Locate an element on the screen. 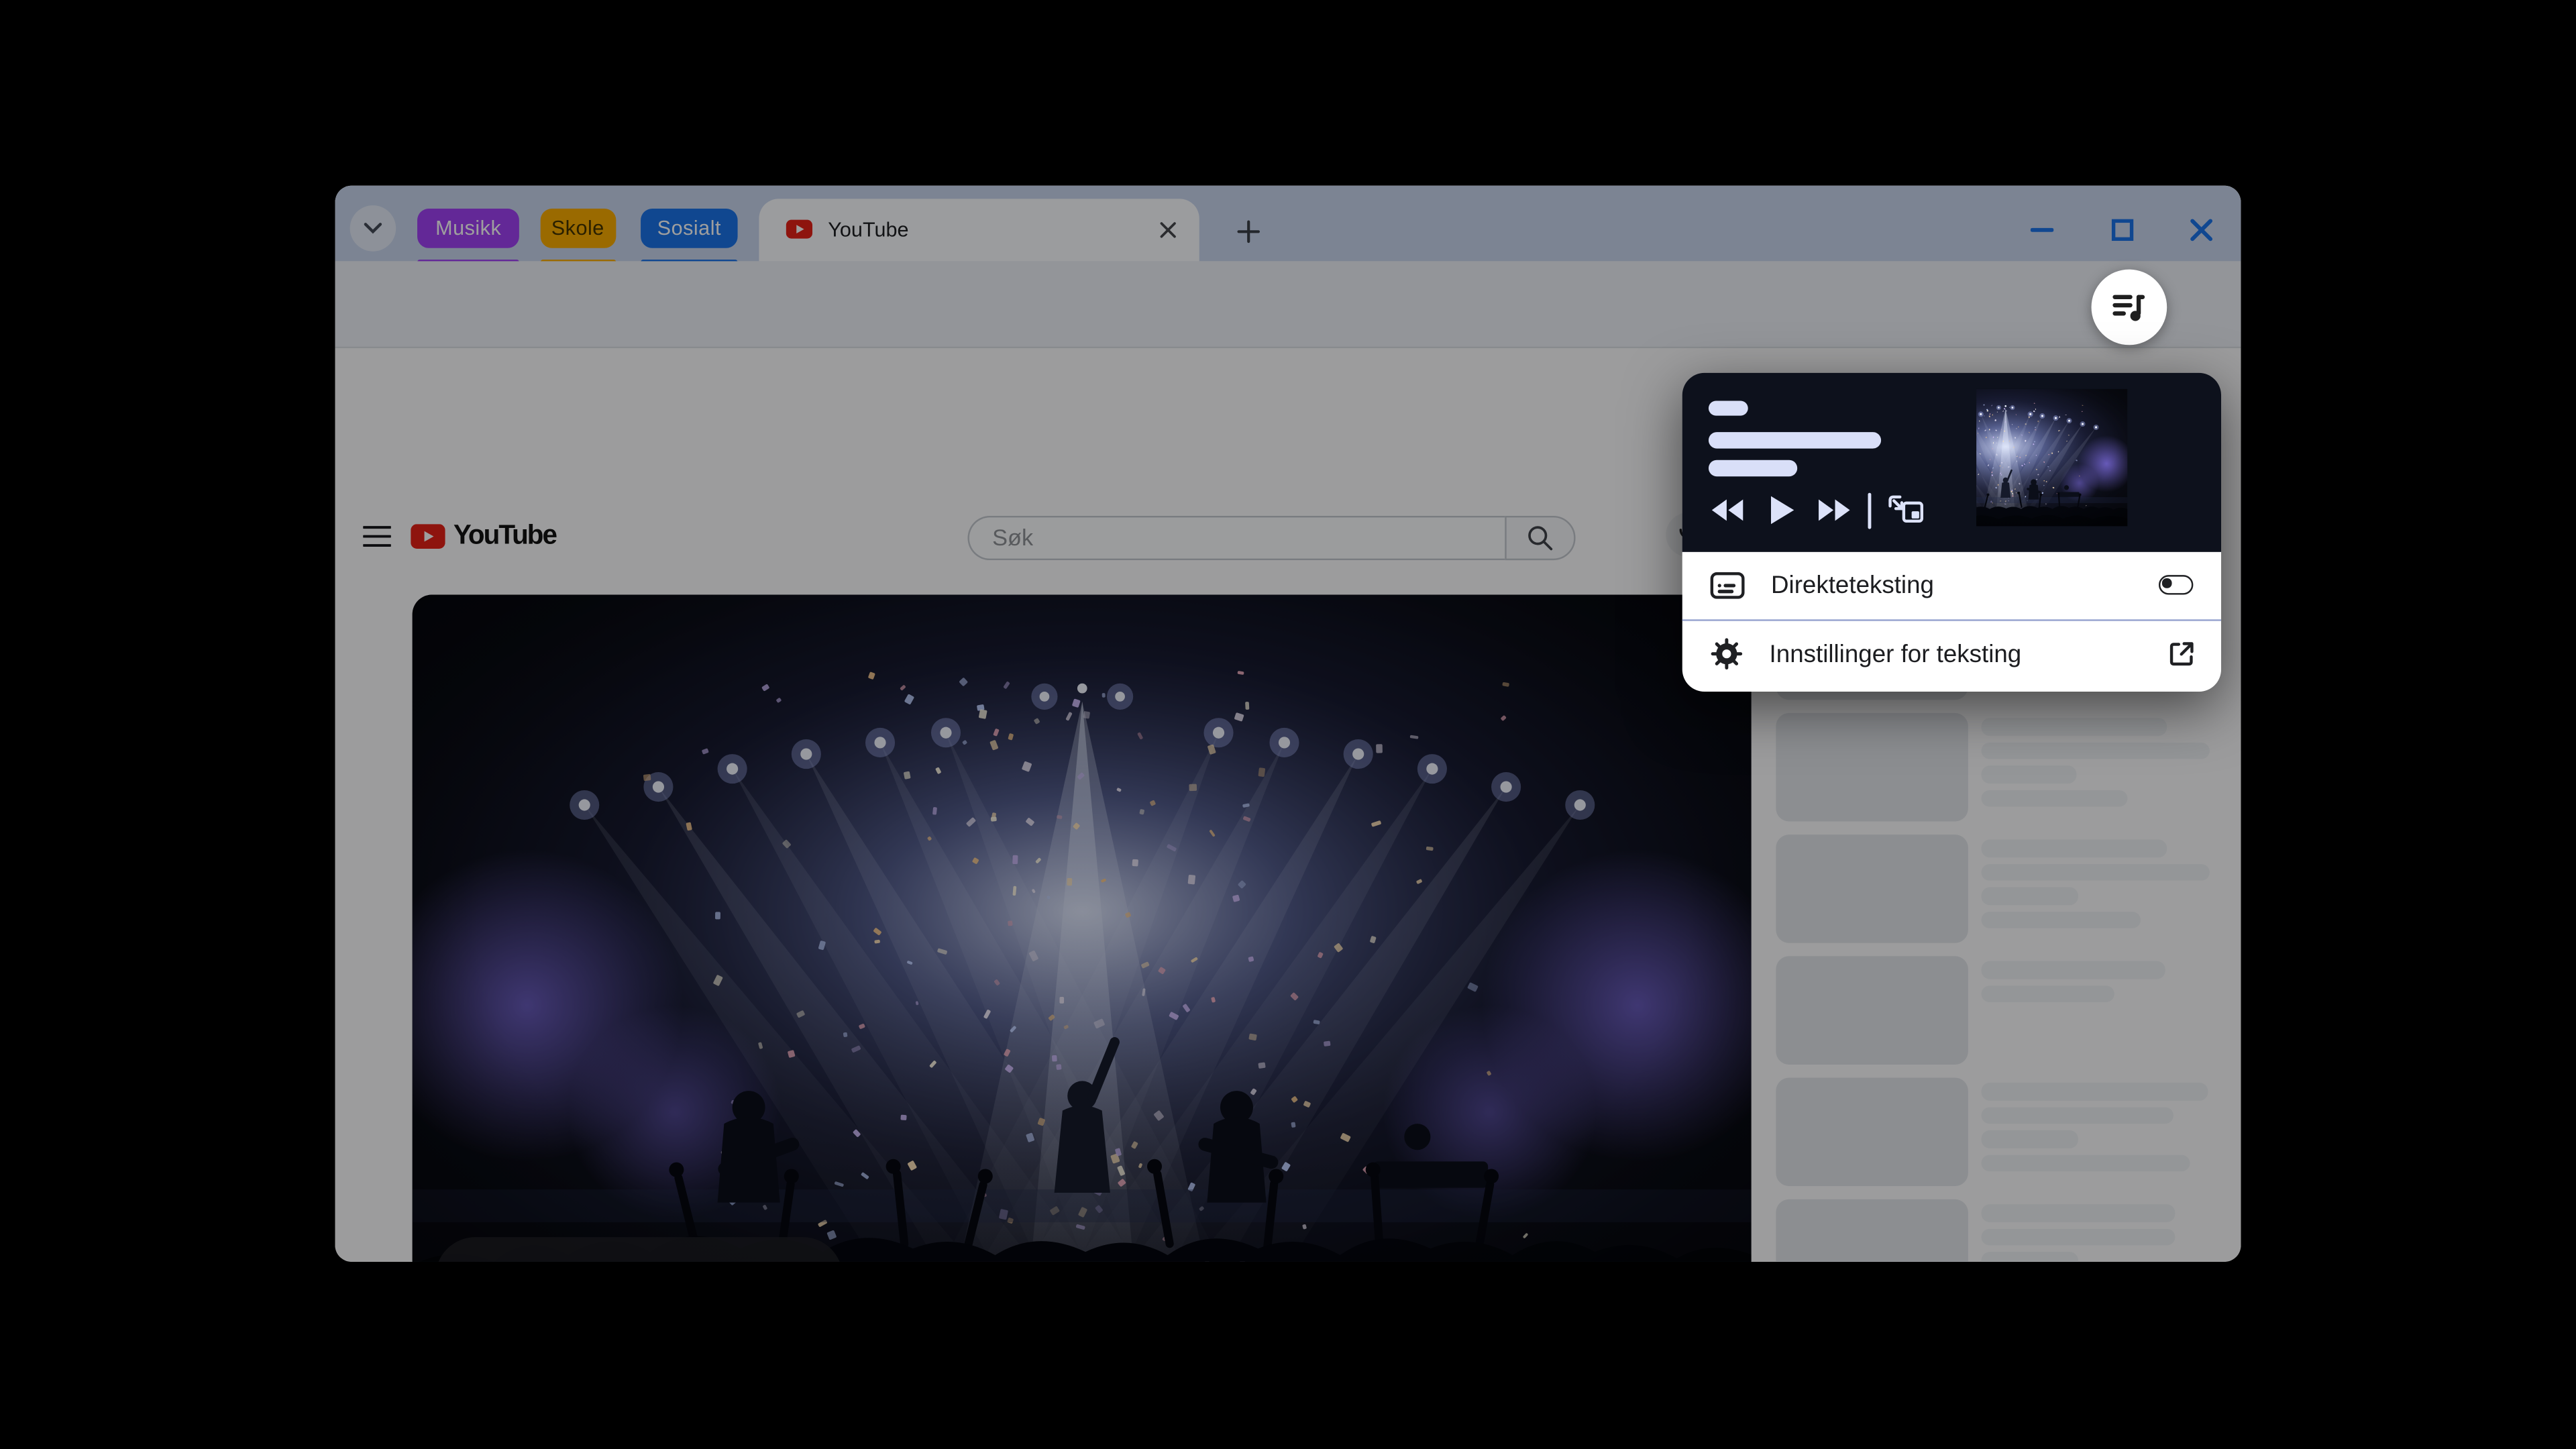 This screenshot has height=1449, width=2576. media-controls-button is located at coordinates (2128, 306).